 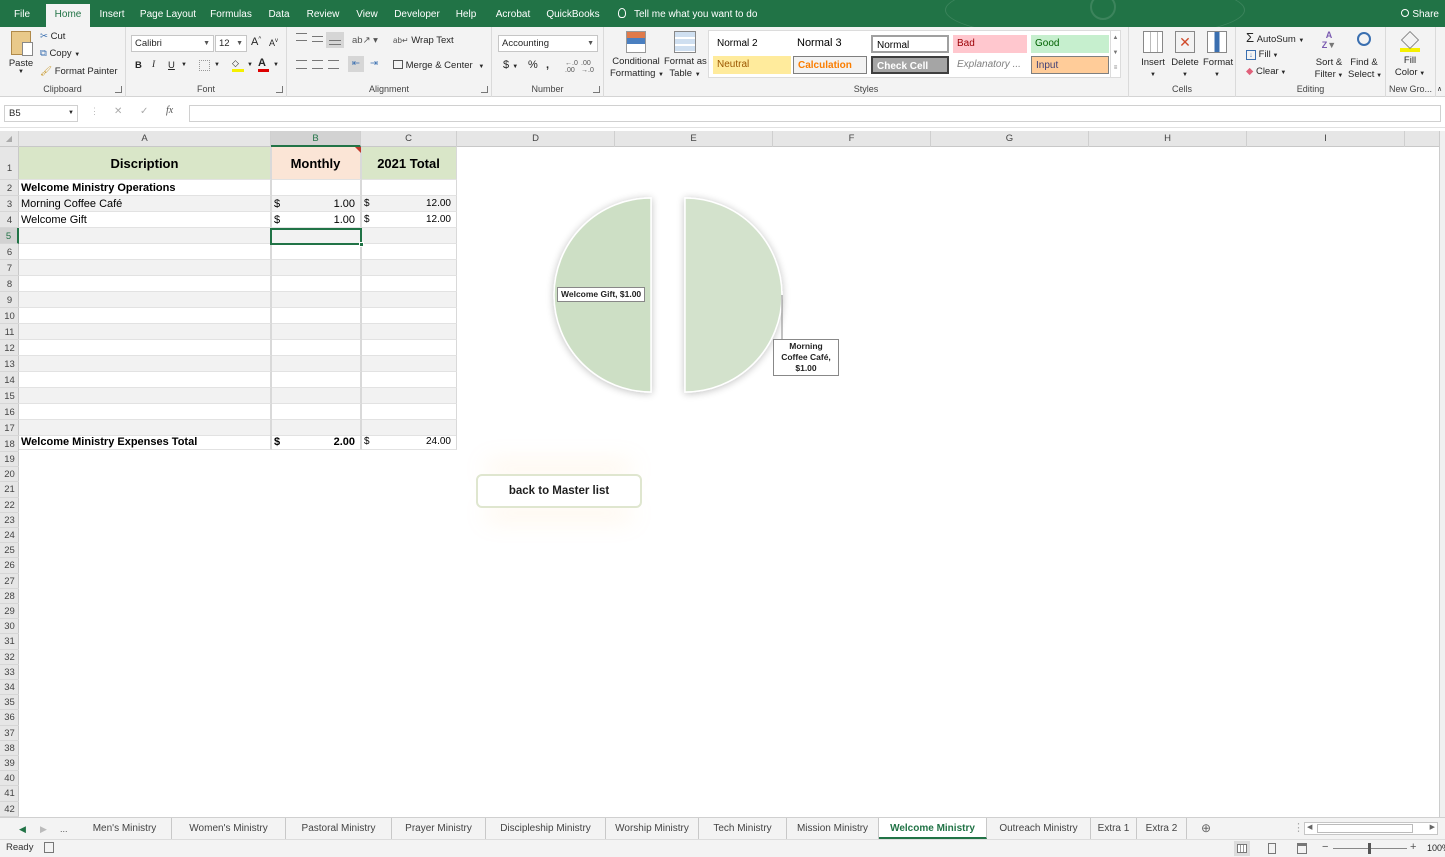 What do you see at coordinates (1365, 56) in the screenshot?
I see `find-select-button: Find & Select ▼` at bounding box center [1365, 56].